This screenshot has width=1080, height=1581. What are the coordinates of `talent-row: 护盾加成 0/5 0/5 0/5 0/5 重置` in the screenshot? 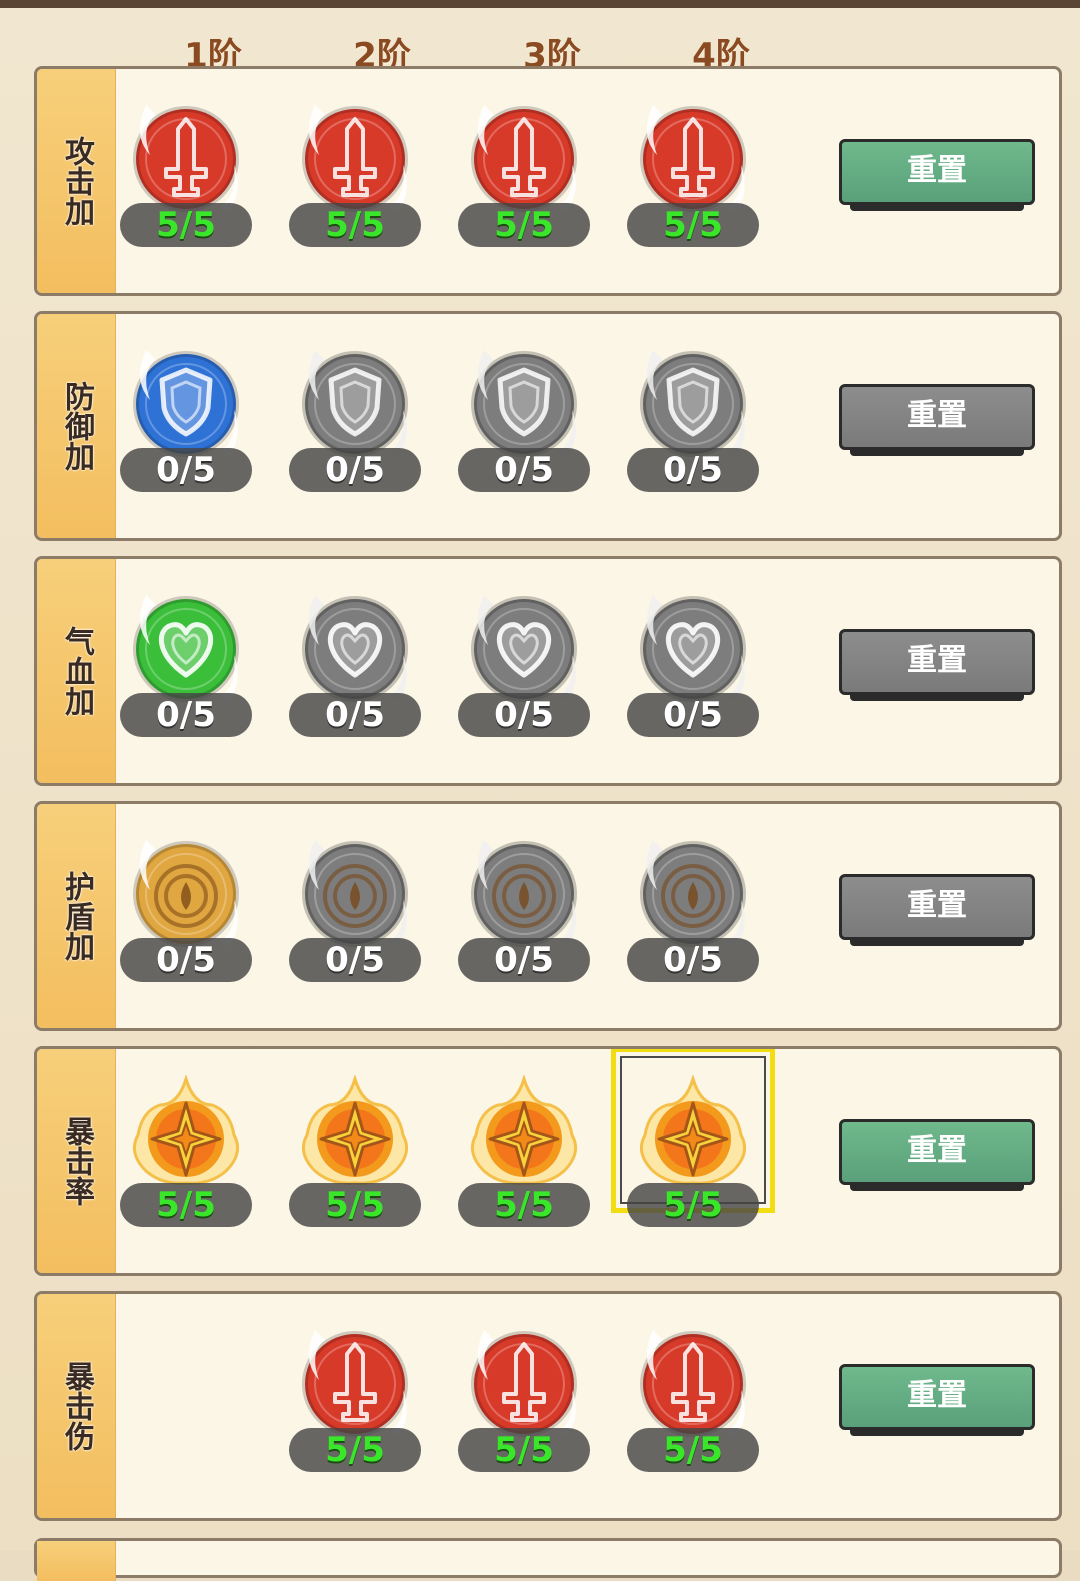 It's located at (548, 916).